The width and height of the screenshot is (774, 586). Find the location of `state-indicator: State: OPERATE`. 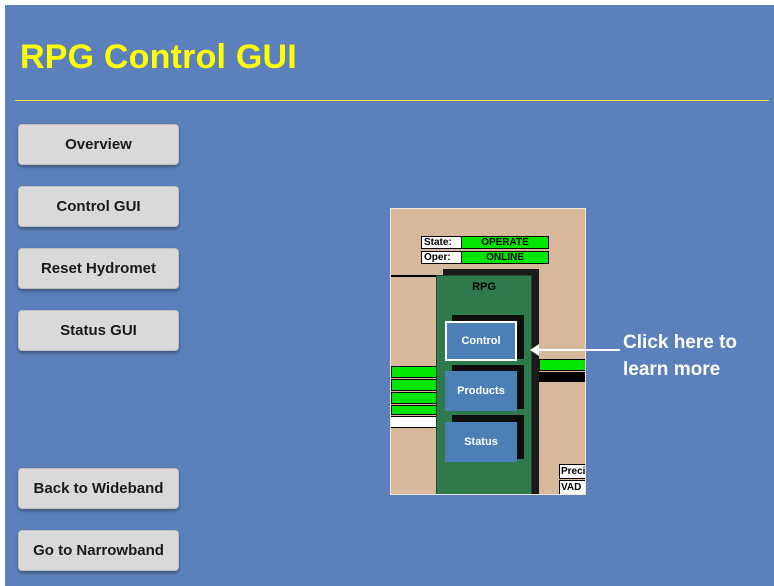

state-indicator: State: OPERATE is located at coordinates (485, 242).